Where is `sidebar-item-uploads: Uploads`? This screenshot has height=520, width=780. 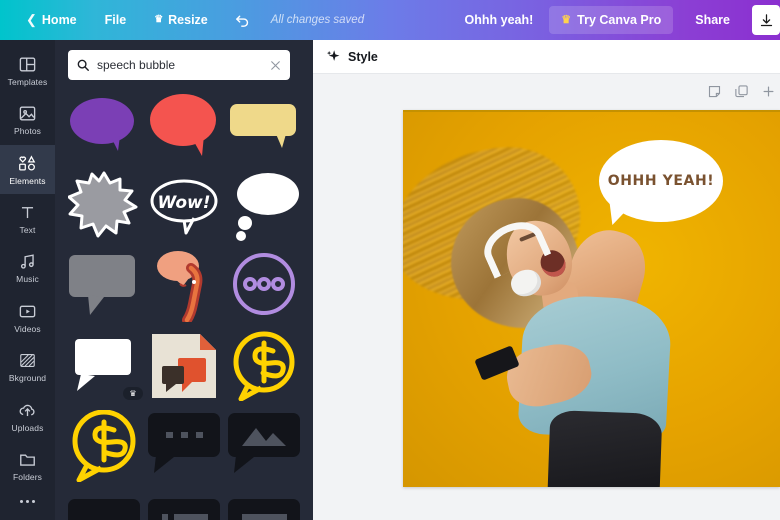 sidebar-item-uploads: Uploads is located at coordinates (27, 416).